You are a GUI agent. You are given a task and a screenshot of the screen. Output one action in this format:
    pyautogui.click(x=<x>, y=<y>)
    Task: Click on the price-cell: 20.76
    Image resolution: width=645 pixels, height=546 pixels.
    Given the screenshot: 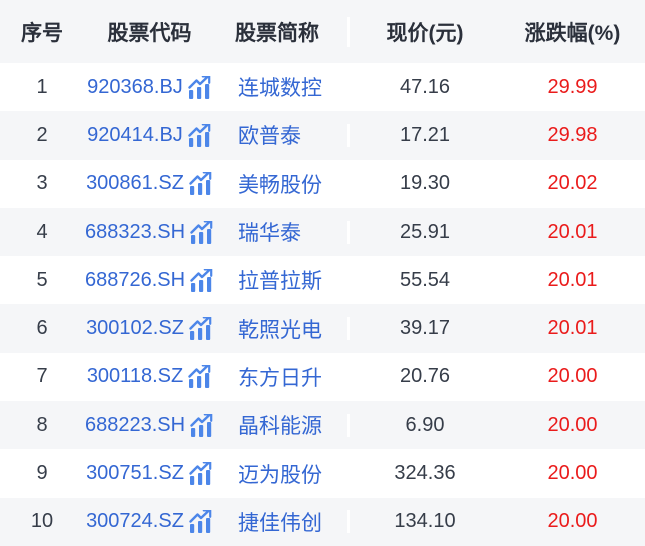 What is the action you would take?
    pyautogui.click(x=423, y=377)
    